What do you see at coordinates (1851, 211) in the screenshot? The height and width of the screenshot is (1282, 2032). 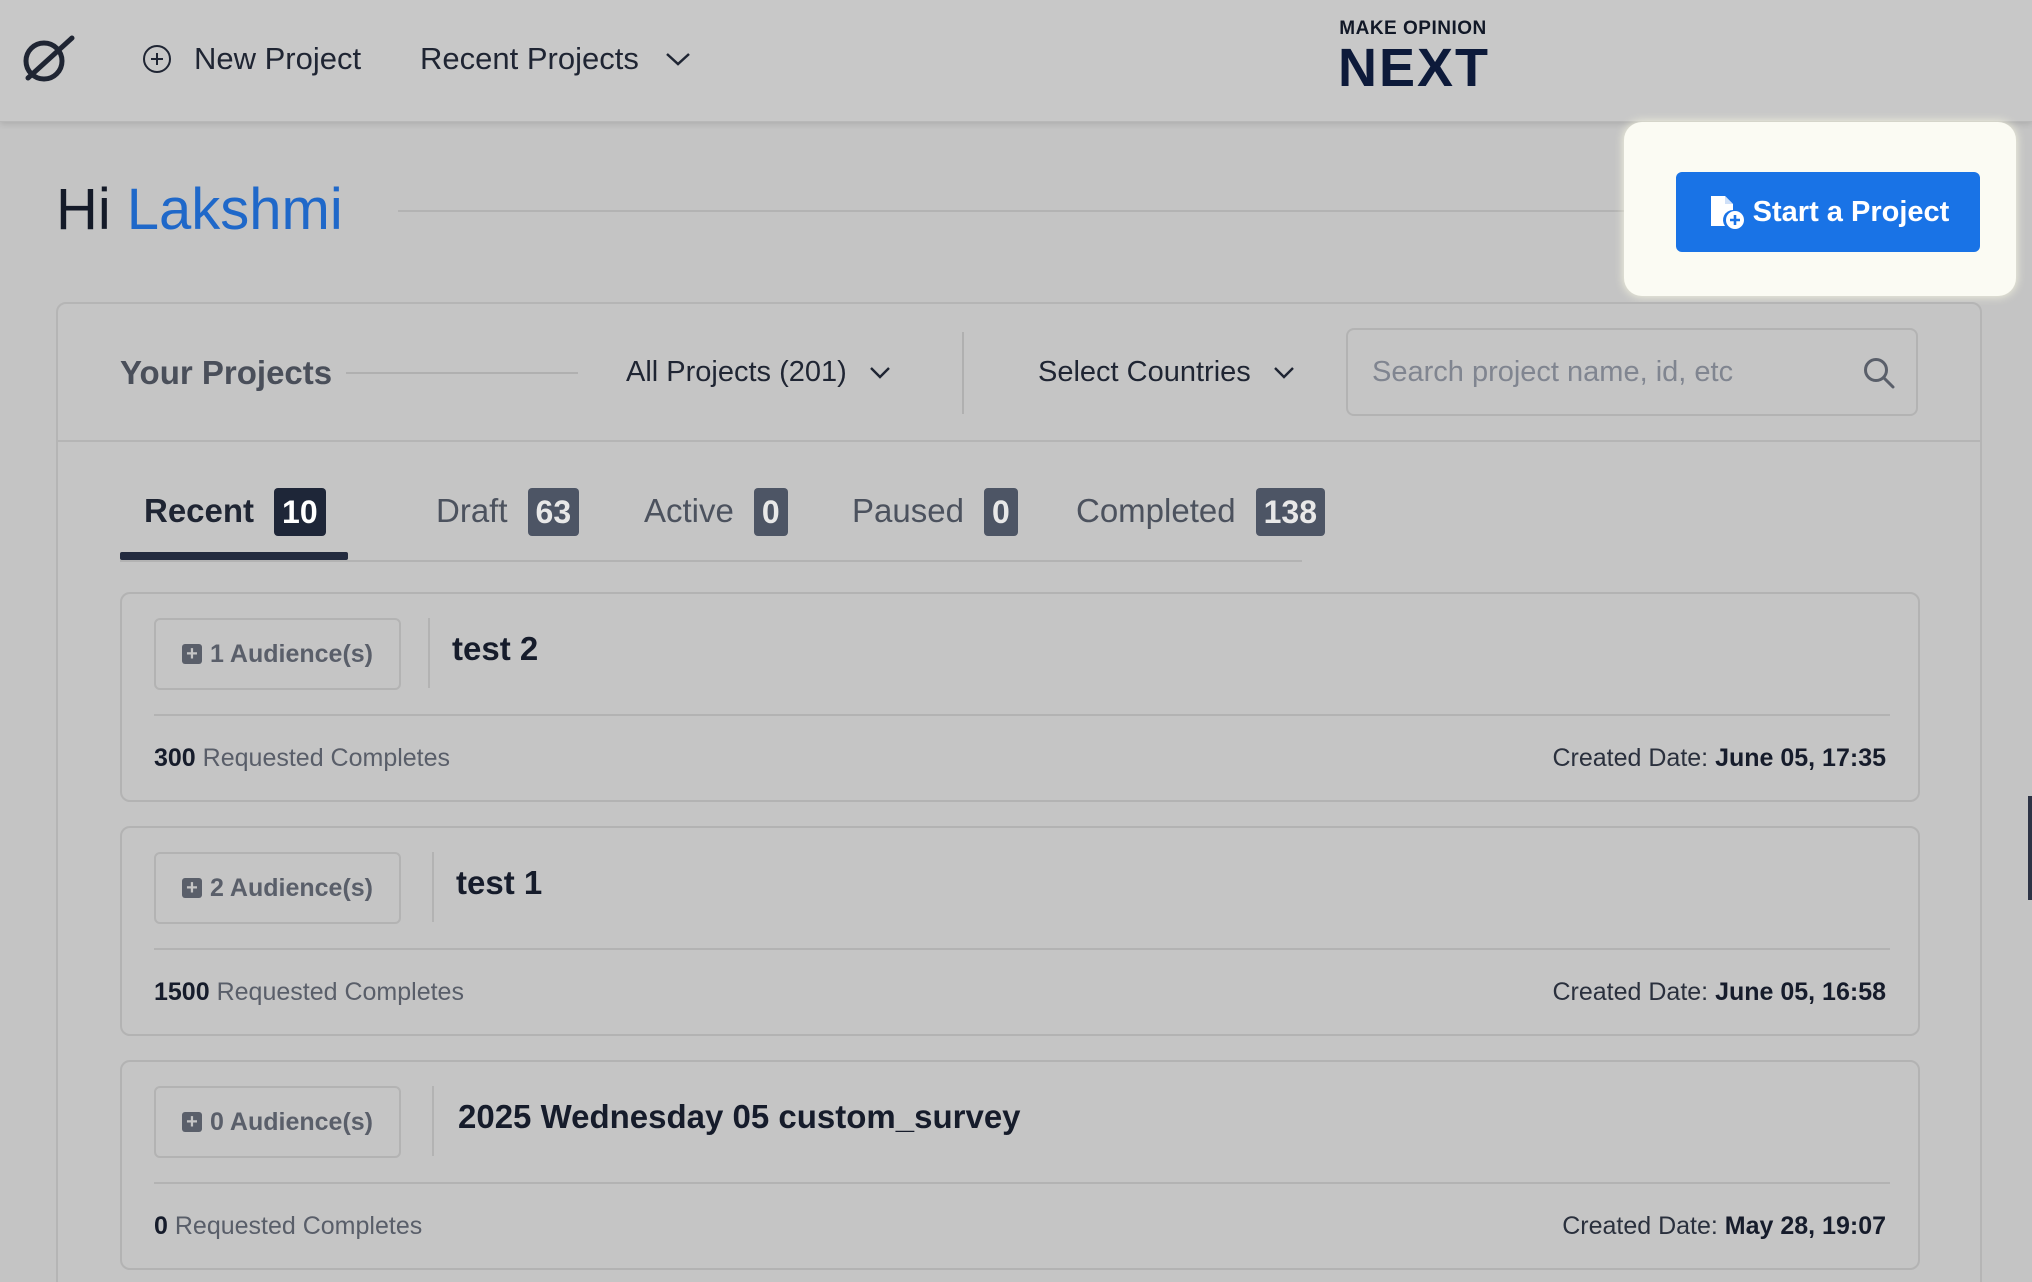 I see `start-project-label: Start a Project` at bounding box center [1851, 211].